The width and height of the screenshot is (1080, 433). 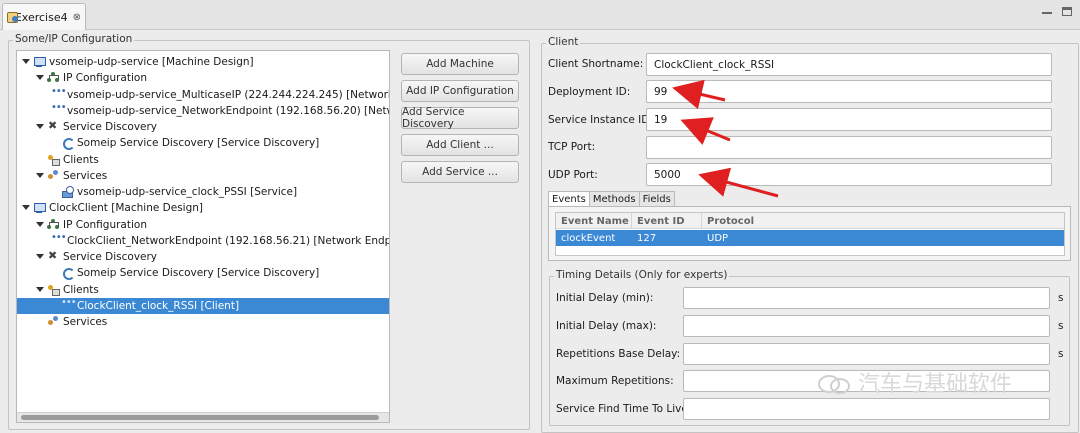 I want to click on header-protocol: Protocol, so click(x=883, y=221).